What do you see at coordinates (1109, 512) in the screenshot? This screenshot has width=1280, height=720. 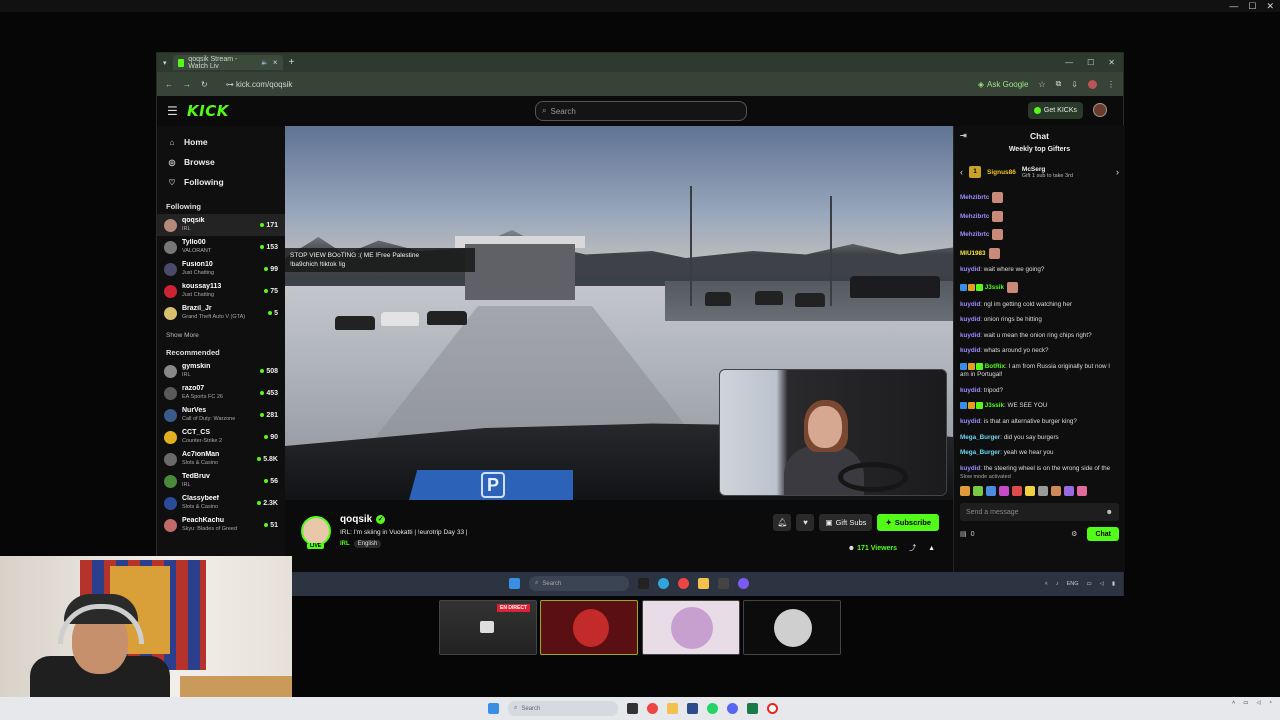 I see `emoji-icon: ☻` at bounding box center [1109, 512].